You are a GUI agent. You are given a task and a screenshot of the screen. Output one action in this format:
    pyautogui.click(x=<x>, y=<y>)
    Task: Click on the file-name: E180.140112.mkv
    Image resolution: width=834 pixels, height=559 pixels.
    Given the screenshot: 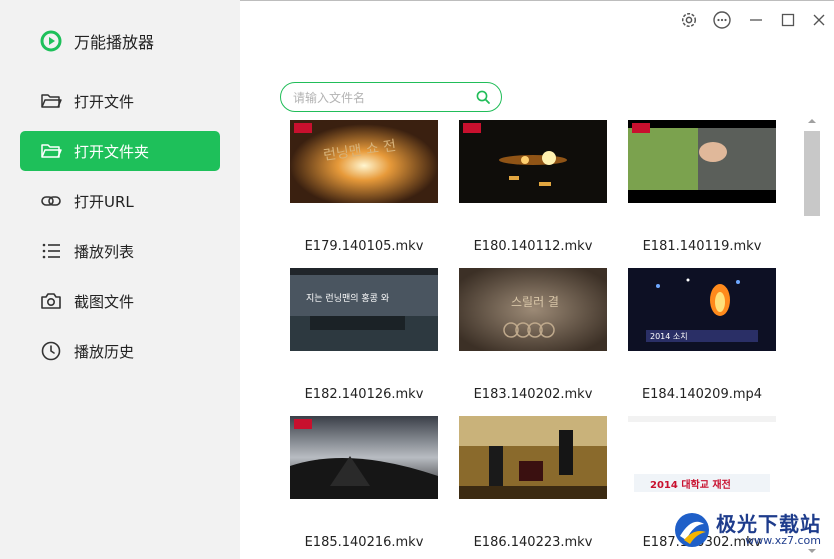 What is the action you would take?
    pyautogui.click(x=533, y=246)
    